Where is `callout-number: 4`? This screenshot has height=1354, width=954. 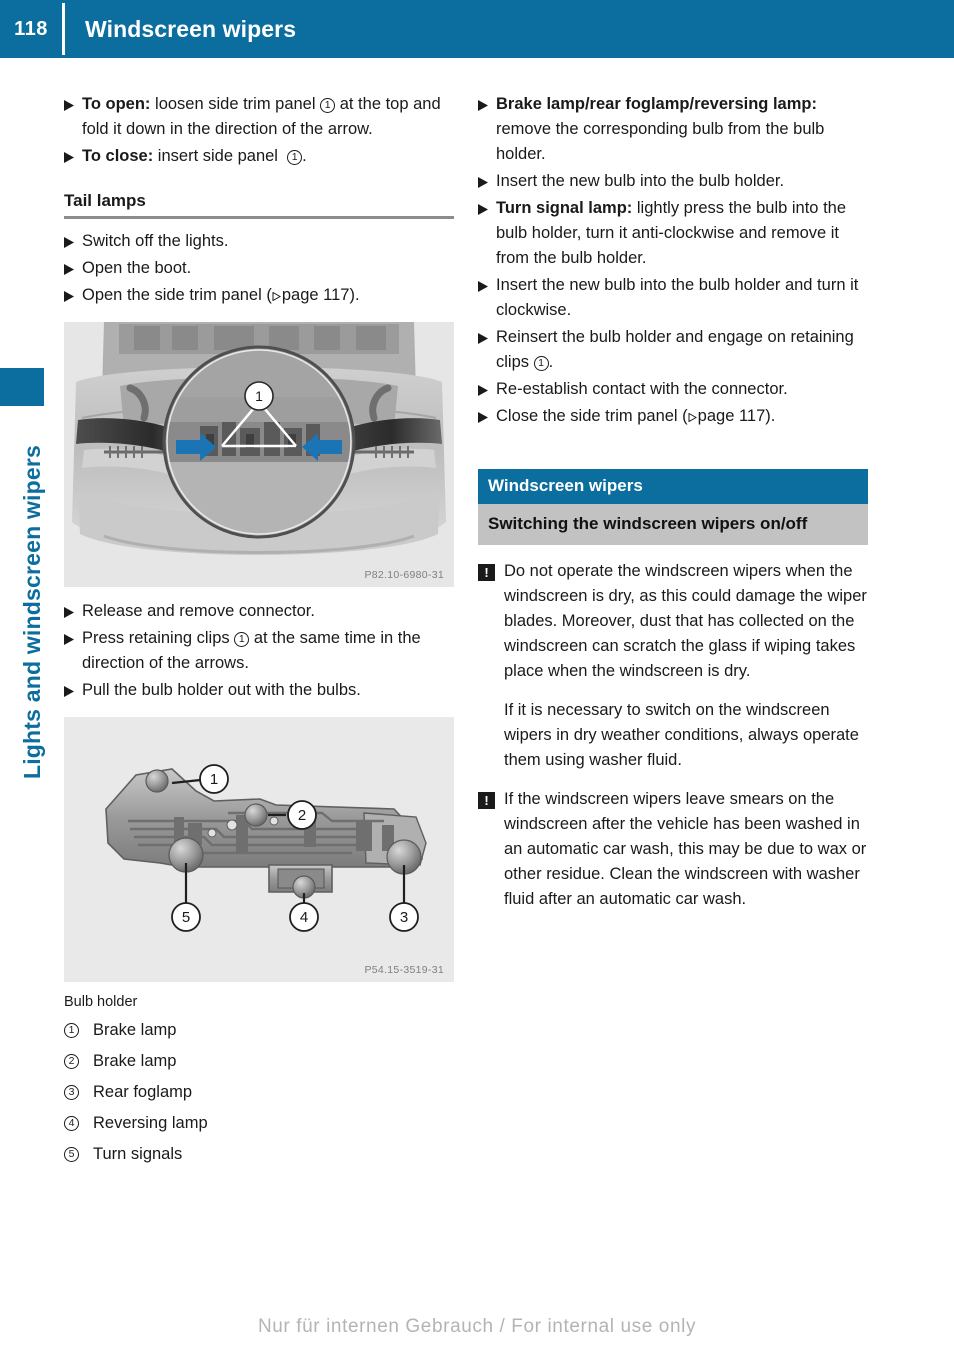 callout-number: 4 is located at coordinates (71, 1123).